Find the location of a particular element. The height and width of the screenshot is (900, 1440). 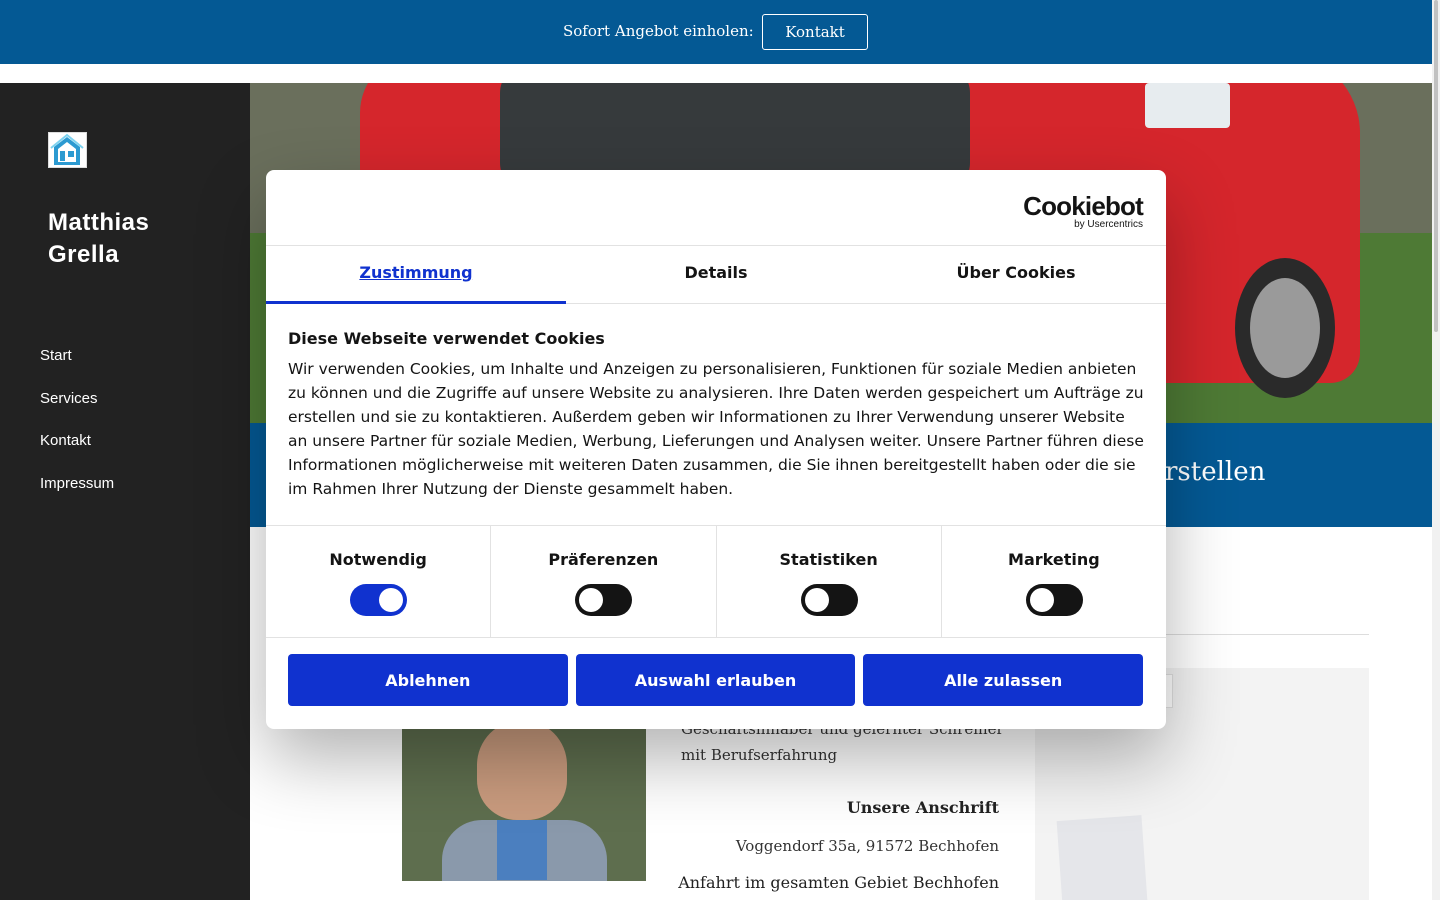

scrollbar-thumb is located at coordinates (1436, 166).